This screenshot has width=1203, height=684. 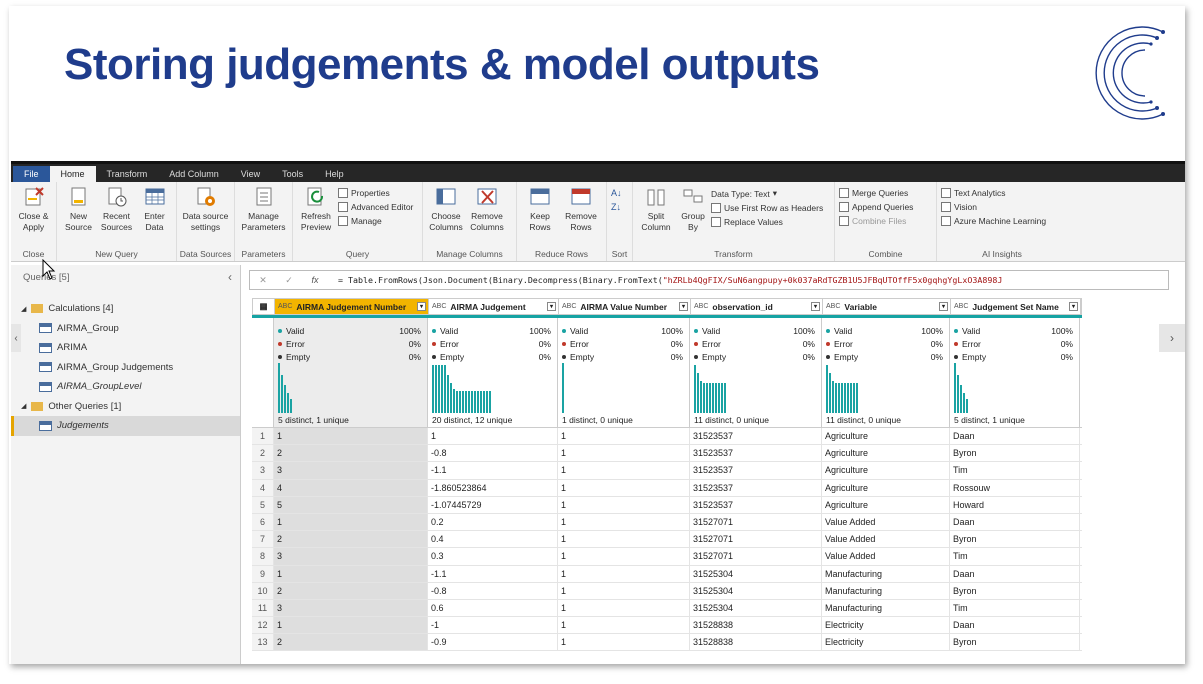 What do you see at coordinates (887, 306) in the screenshot?
I see `column-header: ABC Variable ▾` at bounding box center [887, 306].